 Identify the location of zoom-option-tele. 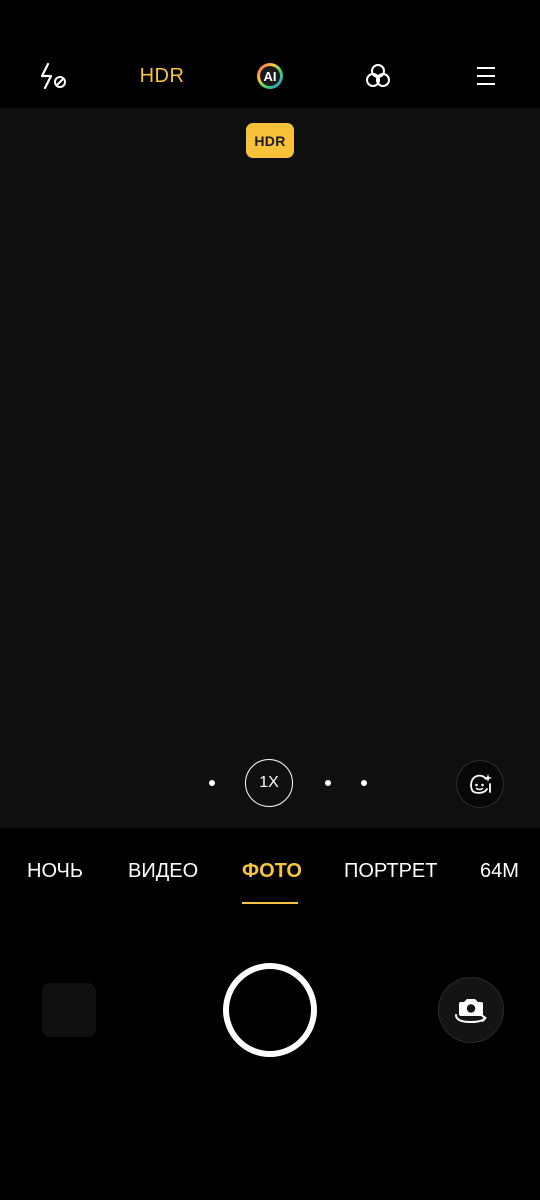
(364, 783).